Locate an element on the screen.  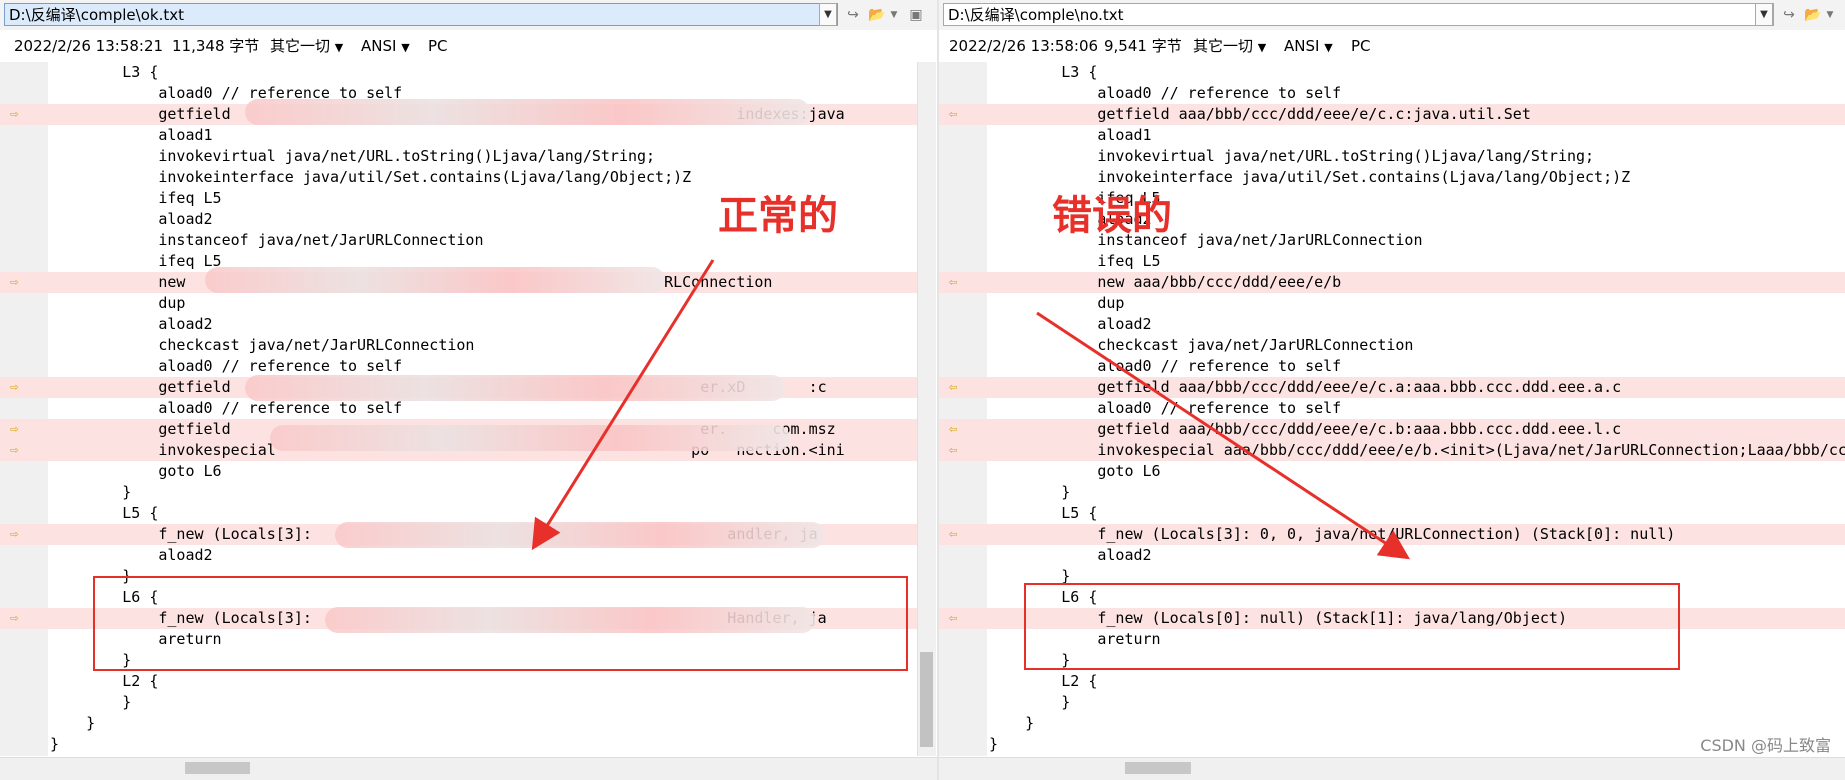
watermark: CSDN @码上致富 is located at coordinates (1765, 745).